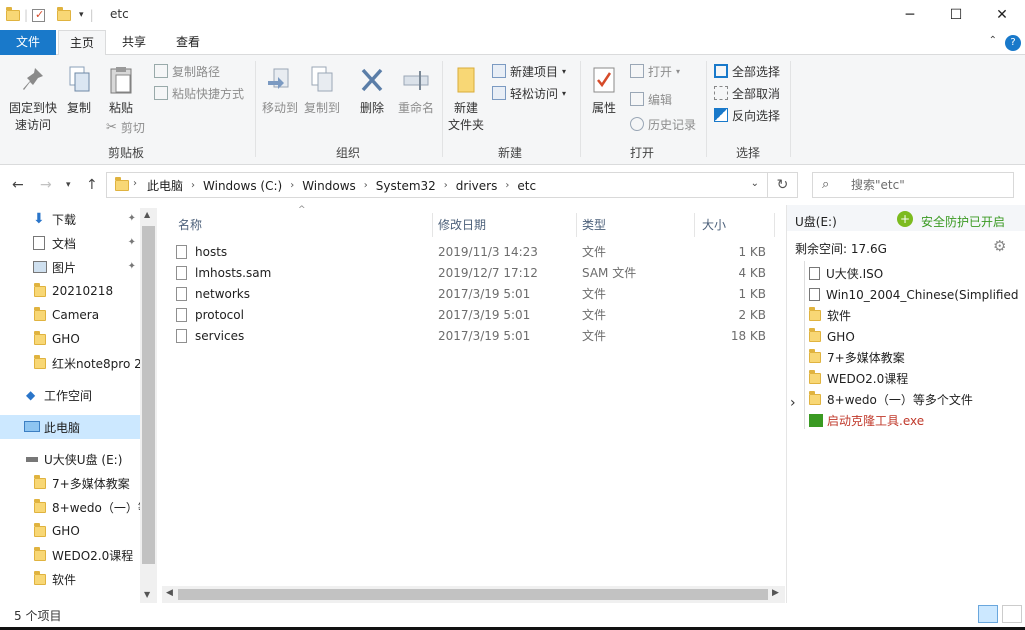 This screenshot has height=630, width=1025. What do you see at coordinates (70, 531) in the screenshot?
I see `nav-item-gho-2: GHO` at bounding box center [70, 531].